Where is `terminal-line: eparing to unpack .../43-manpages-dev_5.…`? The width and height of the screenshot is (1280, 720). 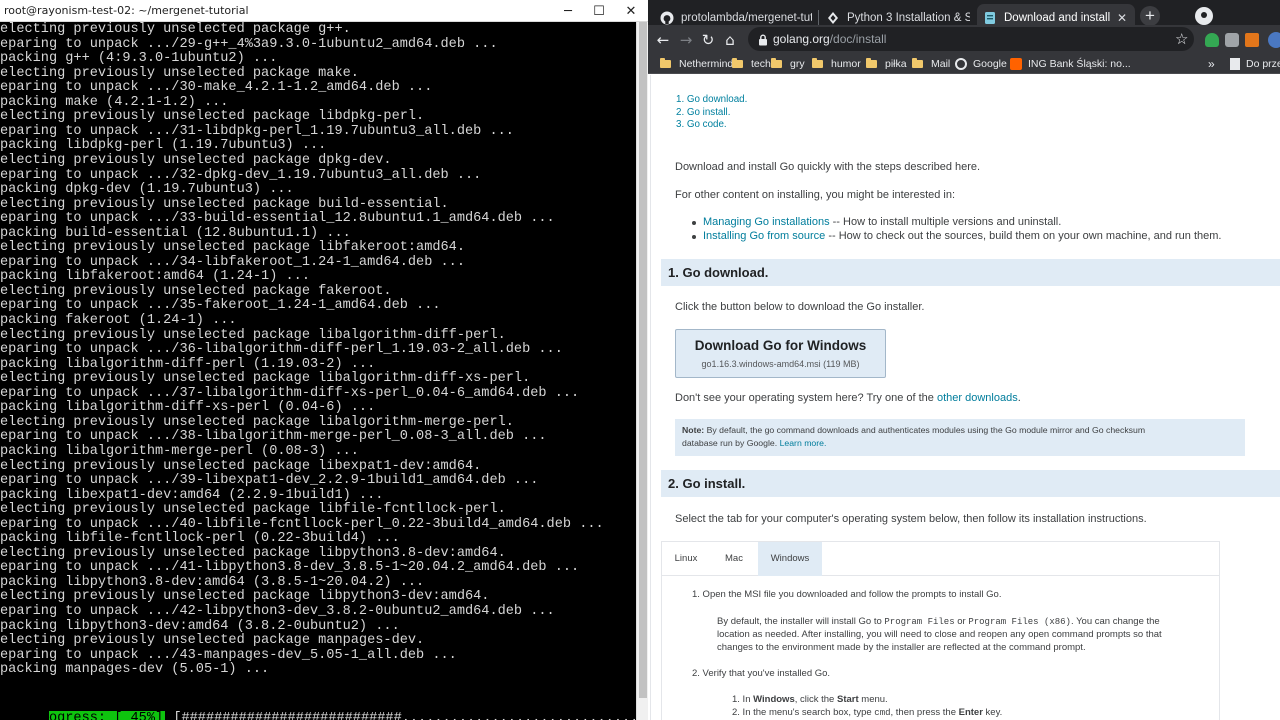 terminal-line: eparing to unpack .../43-manpages-dev_5.… is located at coordinates (228, 655).